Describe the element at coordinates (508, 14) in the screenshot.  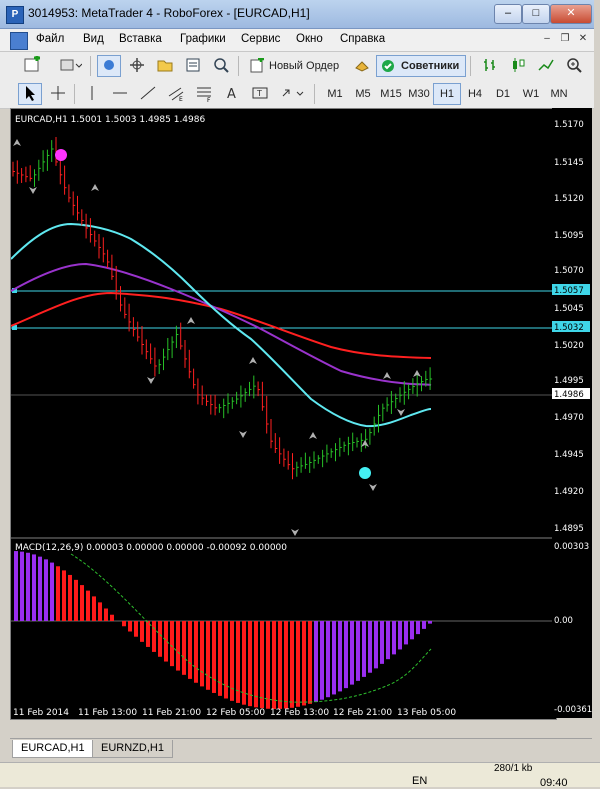
I see `minimize-button: –` at that location.